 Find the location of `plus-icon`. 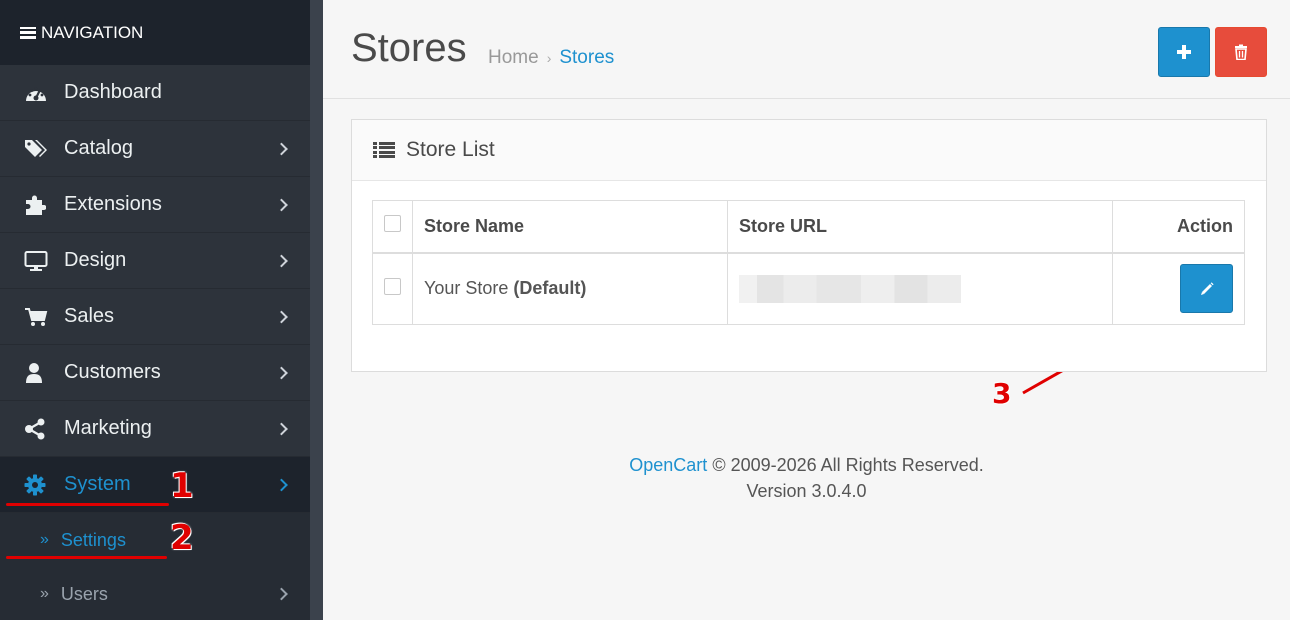

plus-icon is located at coordinates (1184, 52).